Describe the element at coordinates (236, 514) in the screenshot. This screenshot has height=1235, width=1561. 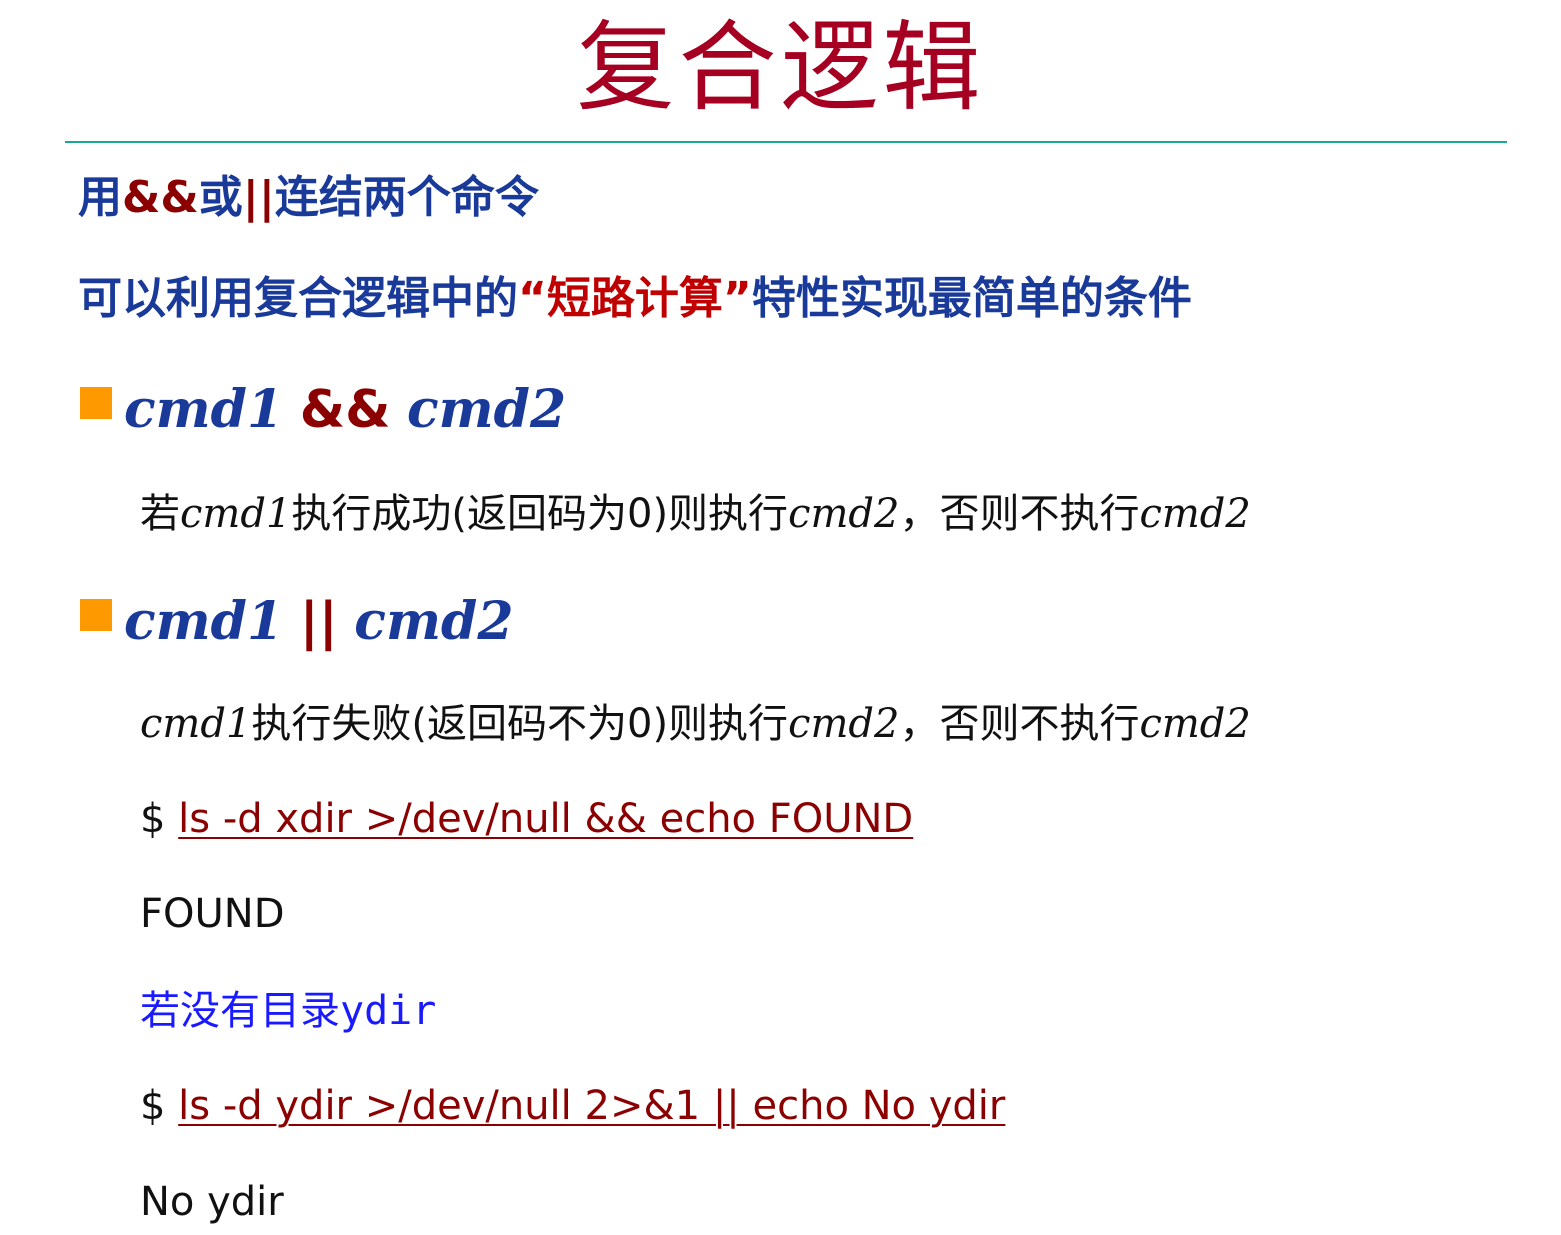
I see `and-desc-cmd1: cmd1` at that location.